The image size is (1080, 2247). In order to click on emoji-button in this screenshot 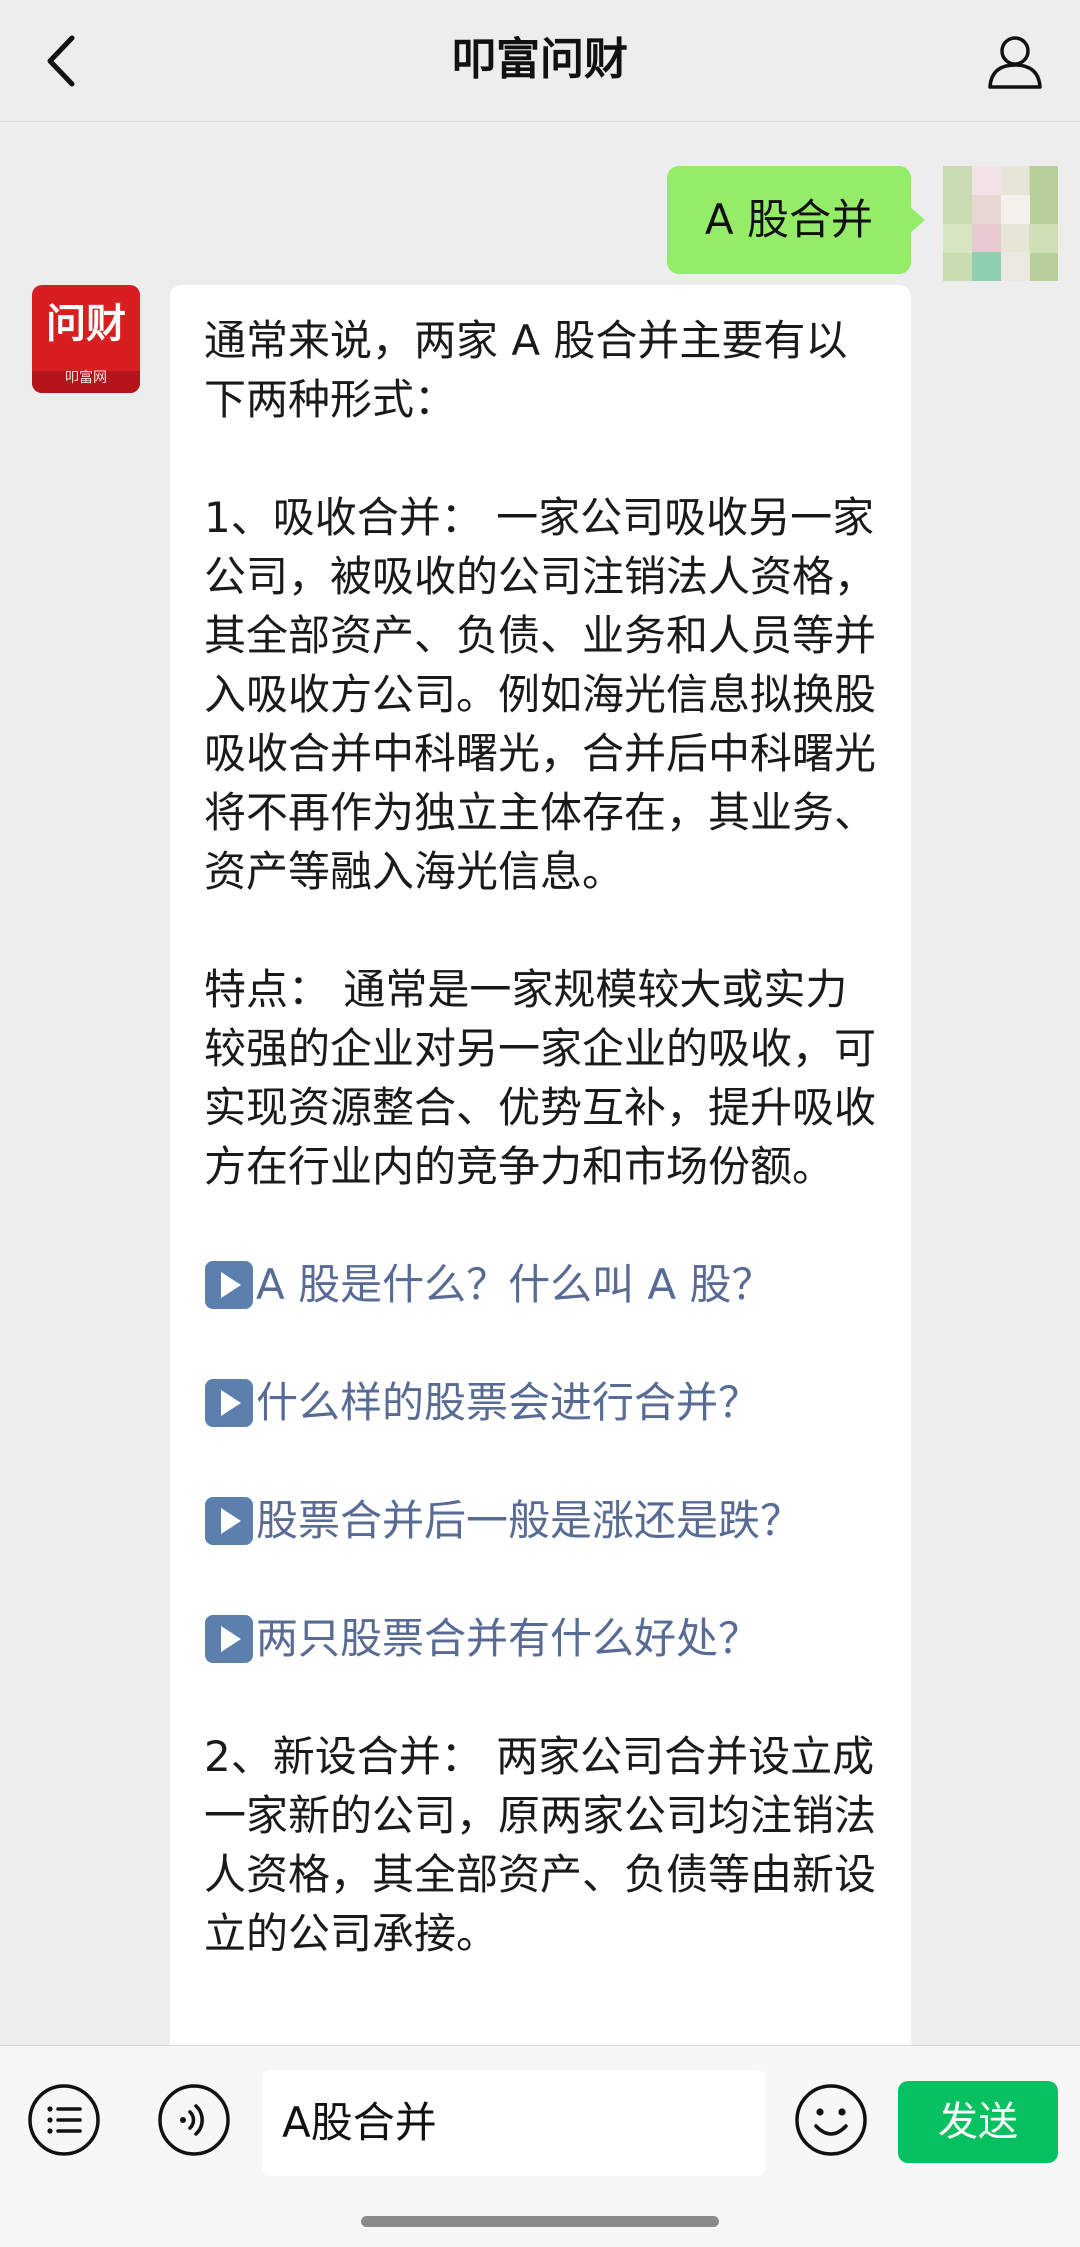, I will do `click(831, 2120)`.